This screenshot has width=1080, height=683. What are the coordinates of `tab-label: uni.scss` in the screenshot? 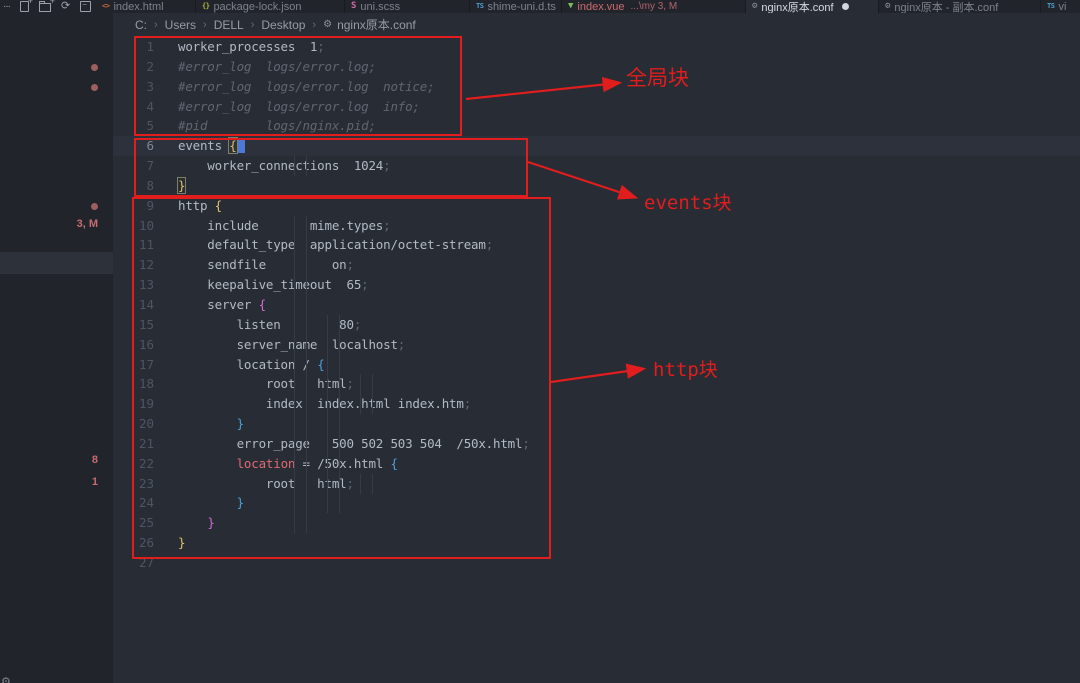 It's located at (380, 6).